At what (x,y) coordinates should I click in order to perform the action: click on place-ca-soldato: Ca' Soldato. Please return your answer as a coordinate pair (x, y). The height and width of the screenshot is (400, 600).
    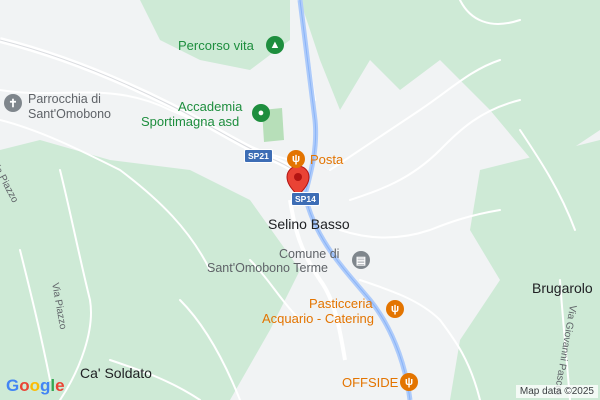
    Looking at the image, I should click on (116, 373).